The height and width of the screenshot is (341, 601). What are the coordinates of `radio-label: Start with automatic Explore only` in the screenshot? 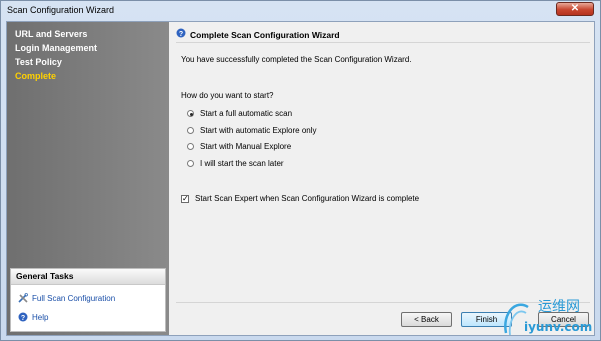 It's located at (258, 130).